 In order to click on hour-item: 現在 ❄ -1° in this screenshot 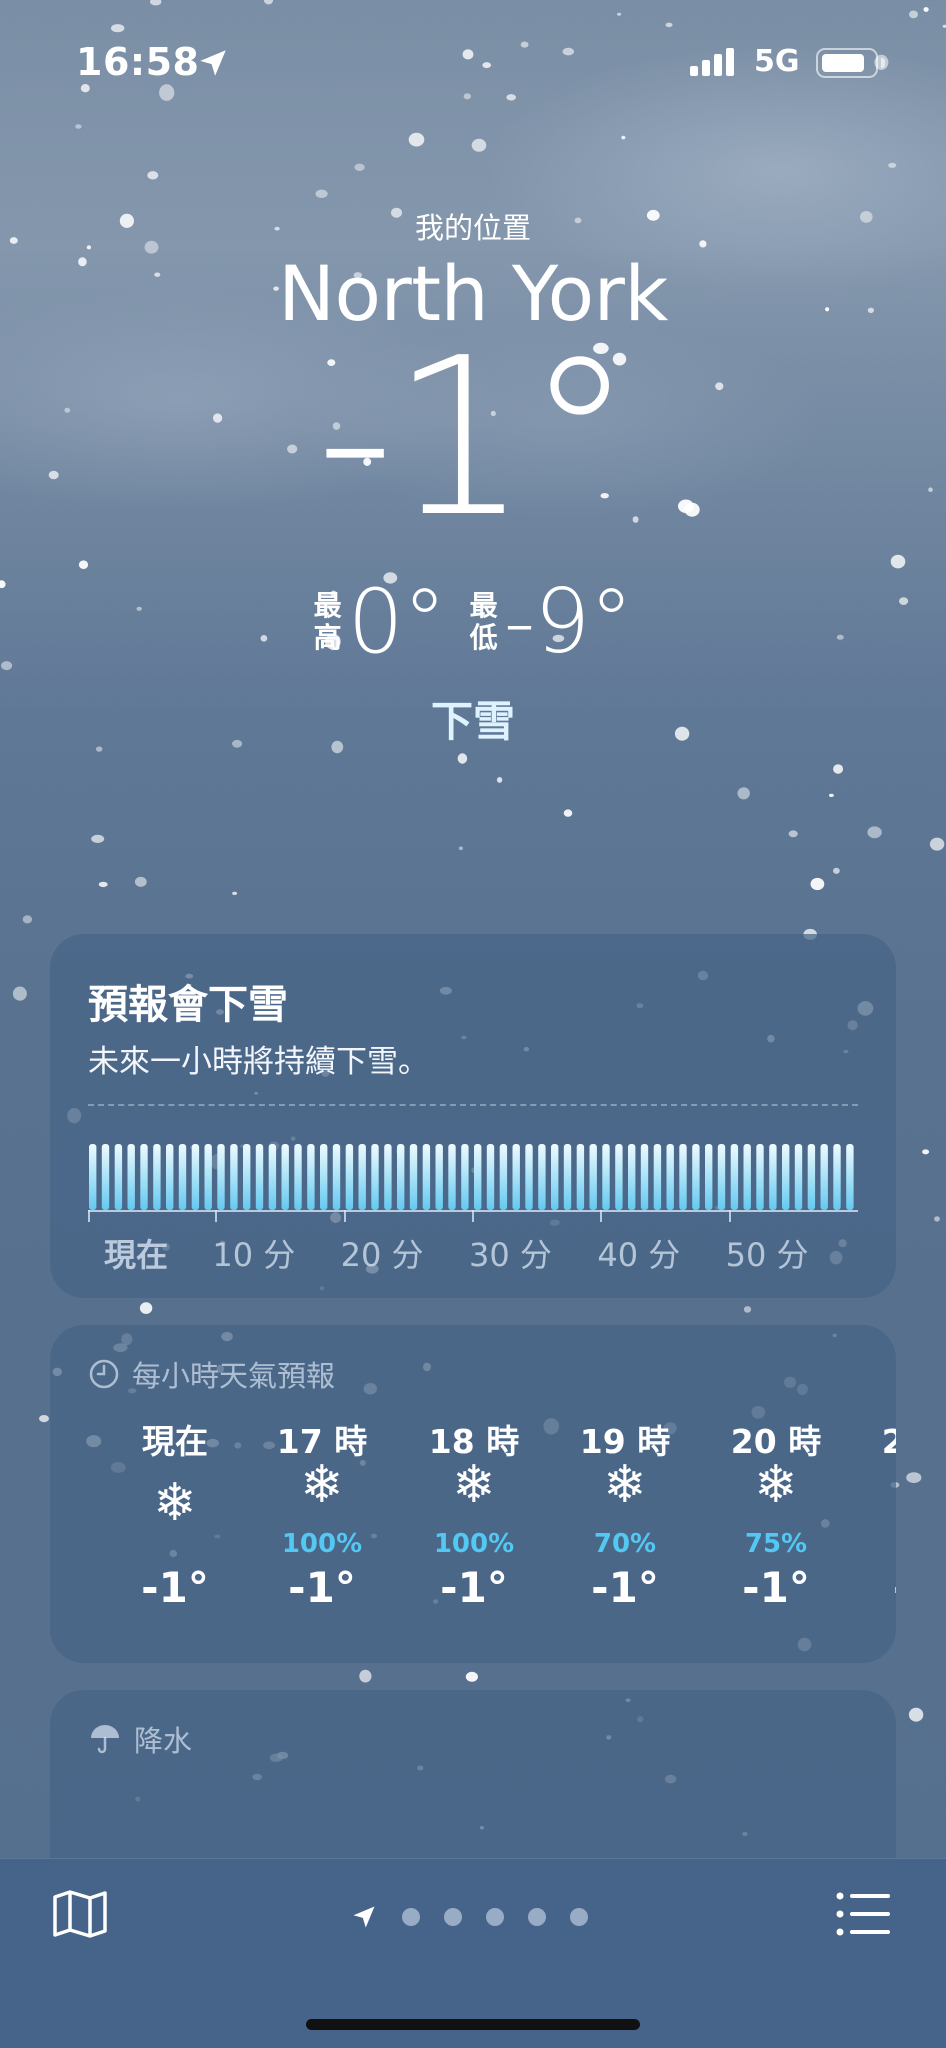, I will do `click(175, 1513)`.